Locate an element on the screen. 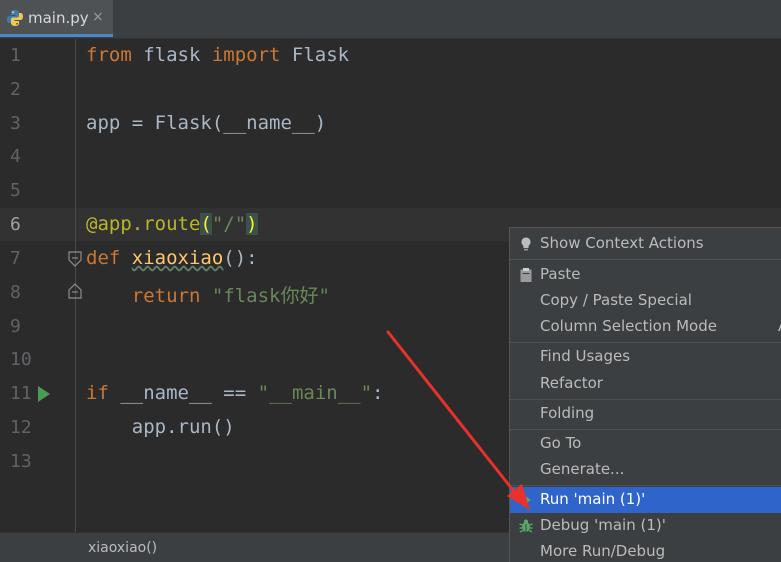 Image resolution: width=781 pixels, height=562 pixels. menu-item-label: Column Selection Mode is located at coordinates (628, 326).